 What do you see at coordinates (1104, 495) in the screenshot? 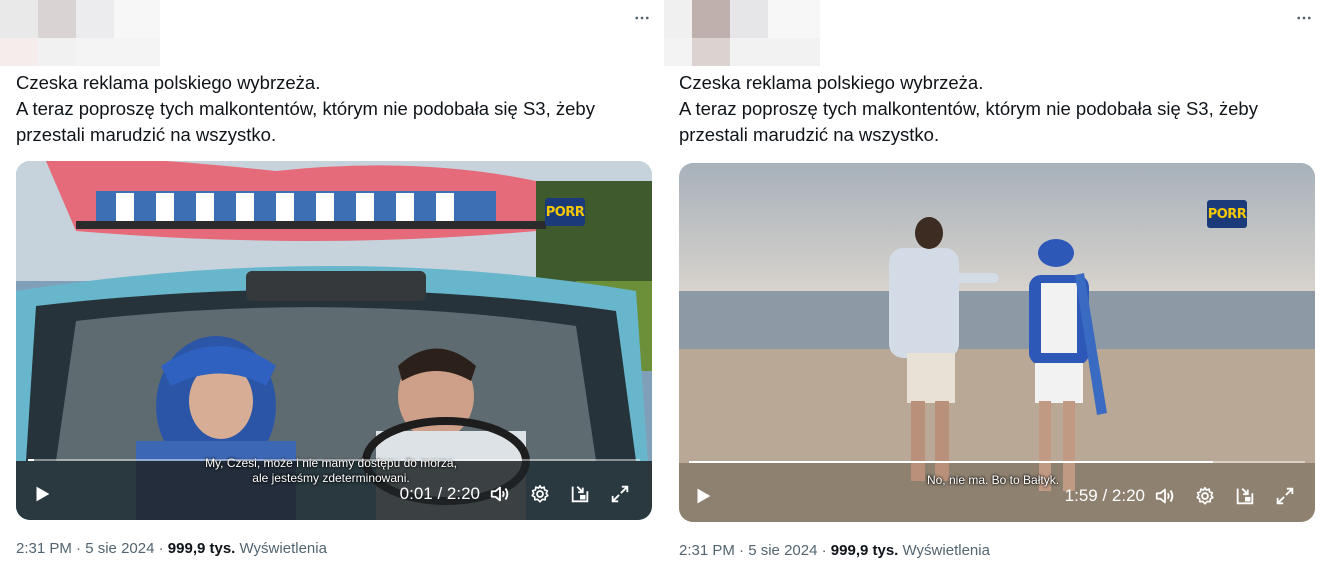
I see `video-time: 1:59 / 2:20` at bounding box center [1104, 495].